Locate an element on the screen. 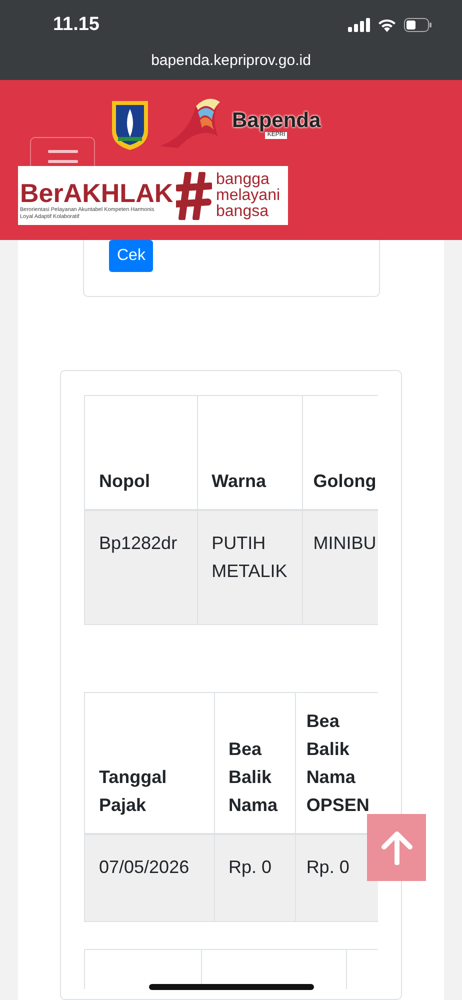  column-header: Warna is located at coordinates (251, 453).